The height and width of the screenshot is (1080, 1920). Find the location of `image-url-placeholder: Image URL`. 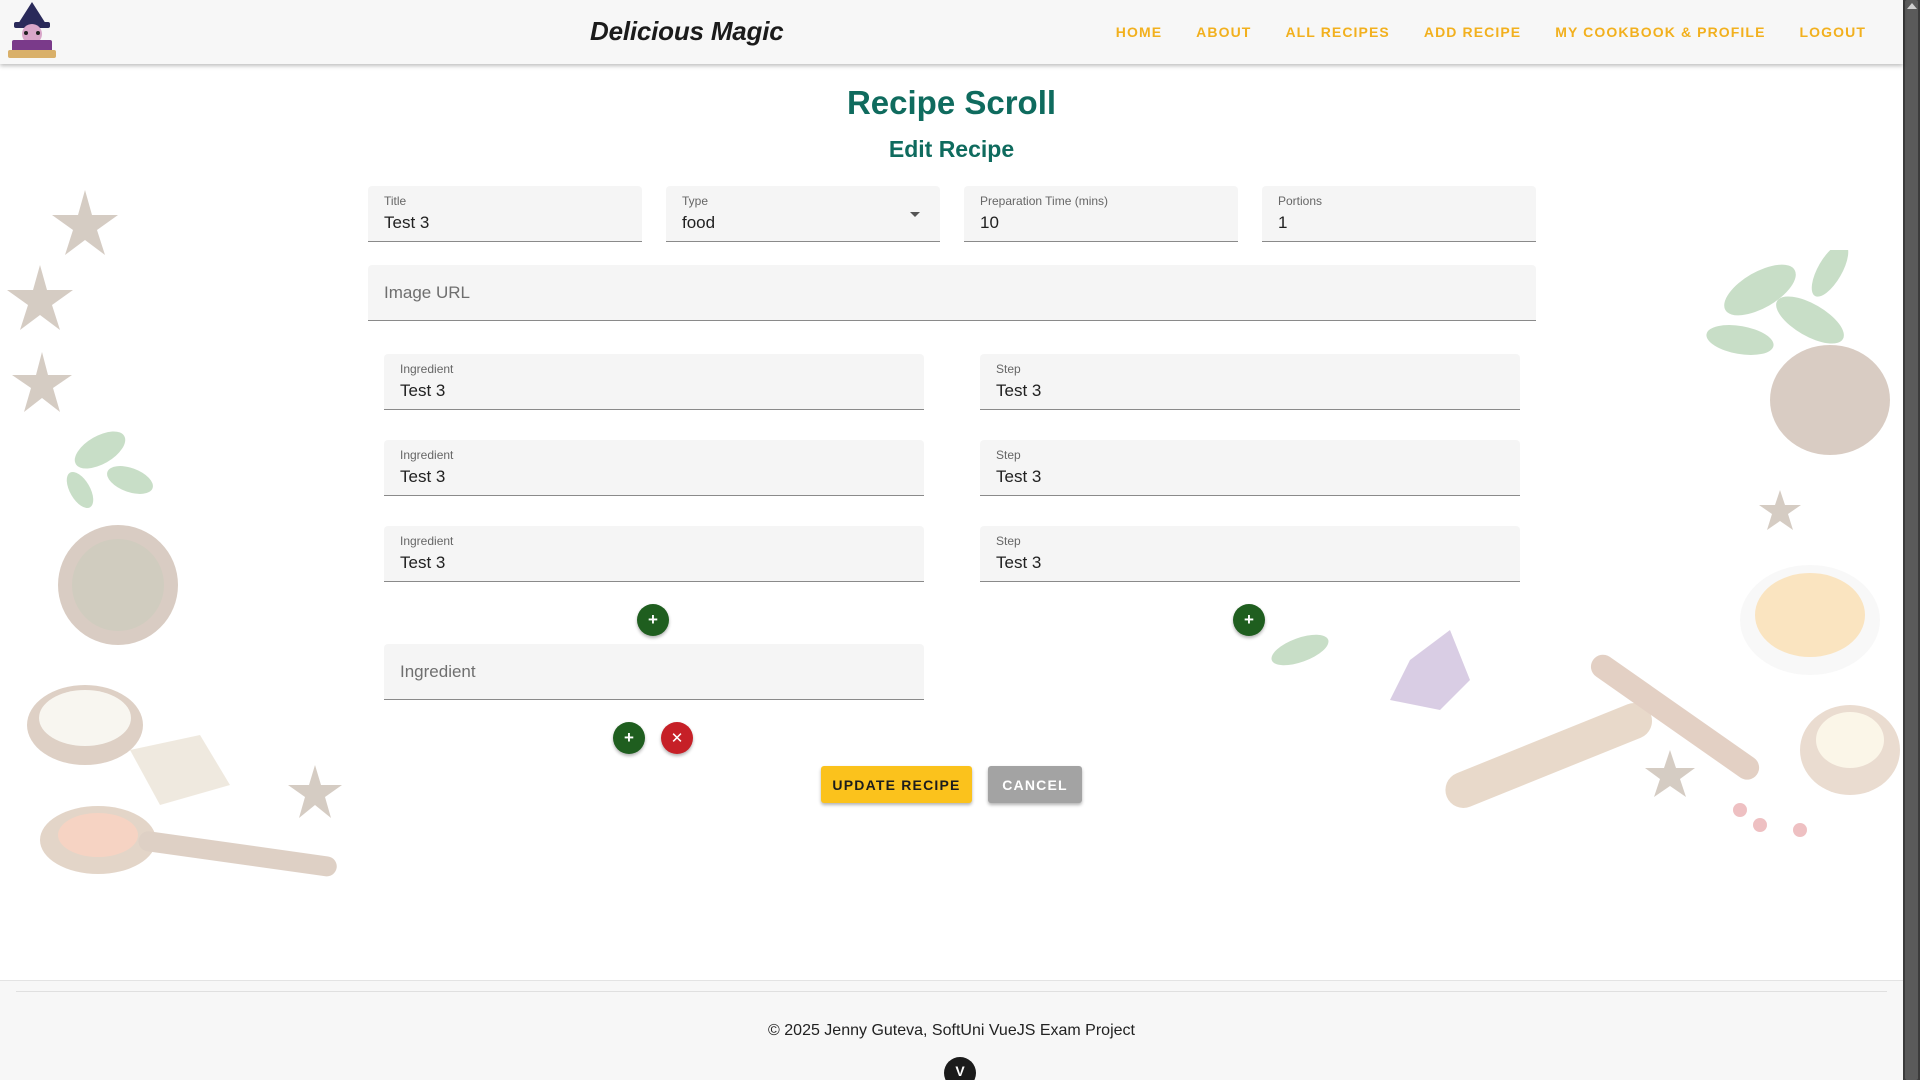

image-url-placeholder: Image URL is located at coordinates (427, 293).